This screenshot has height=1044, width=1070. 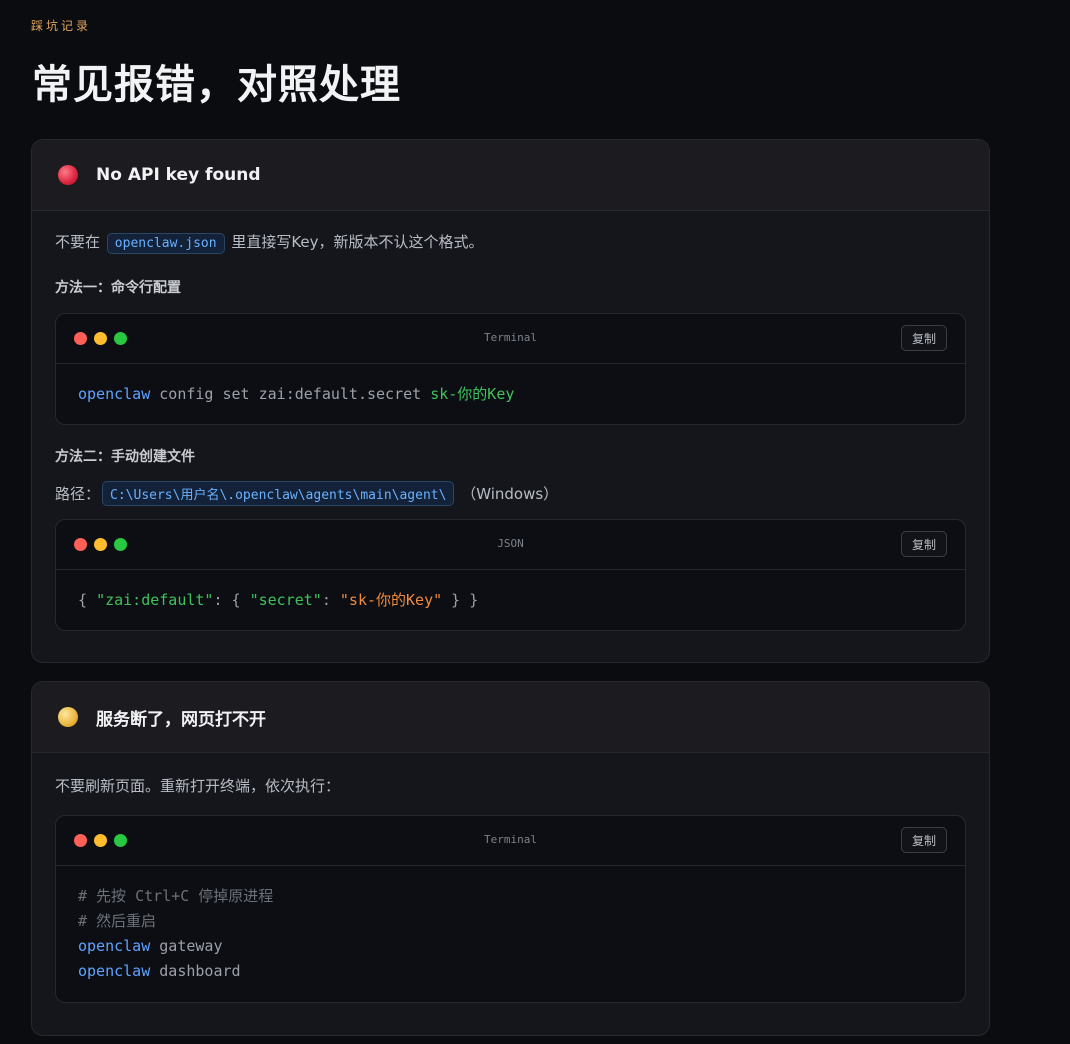 I want to click on card-intro: 不要刷新页面。重新打开终端，依次执行：, so click(x=198, y=786).